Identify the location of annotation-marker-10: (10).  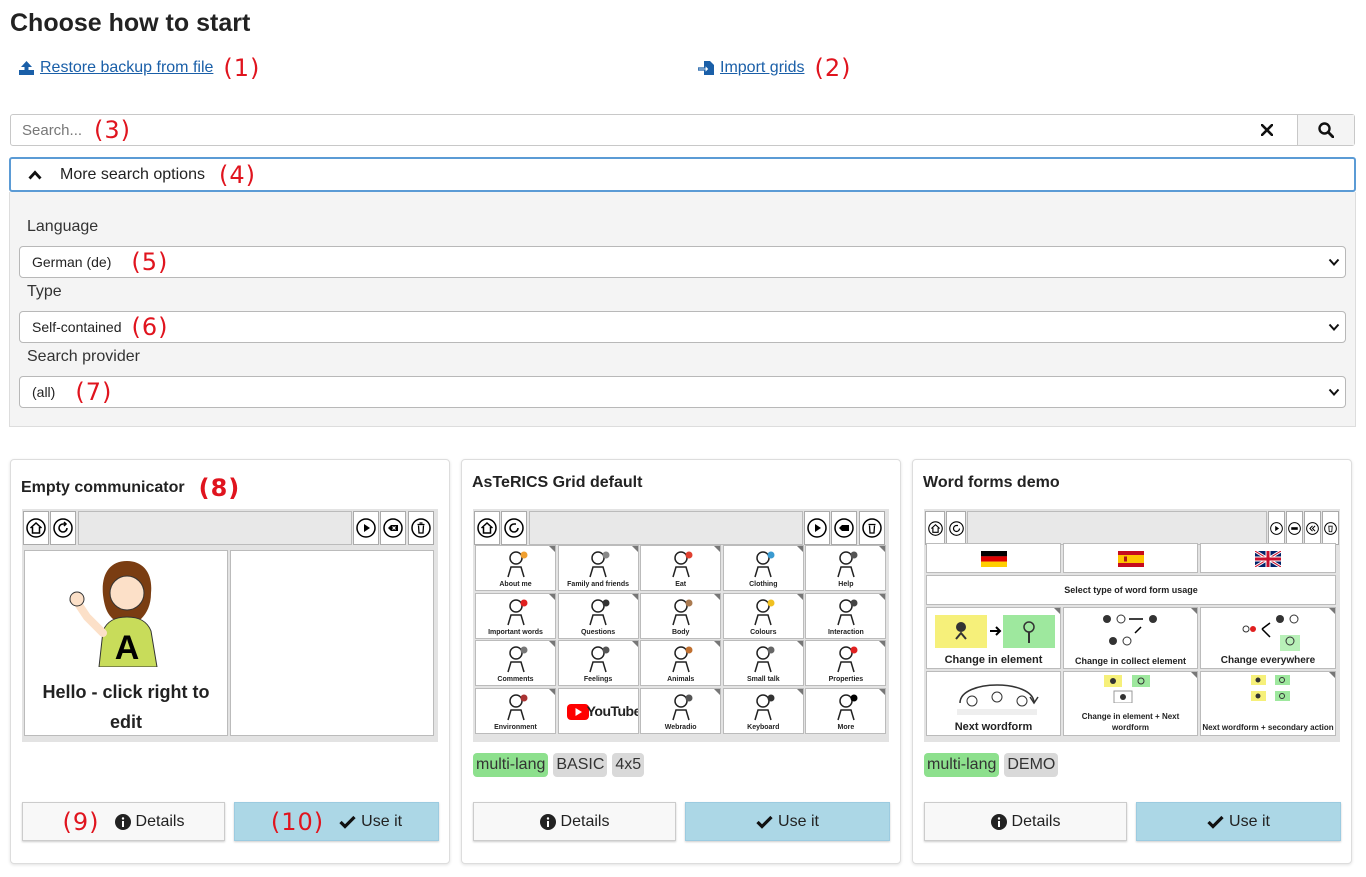
(297, 821).